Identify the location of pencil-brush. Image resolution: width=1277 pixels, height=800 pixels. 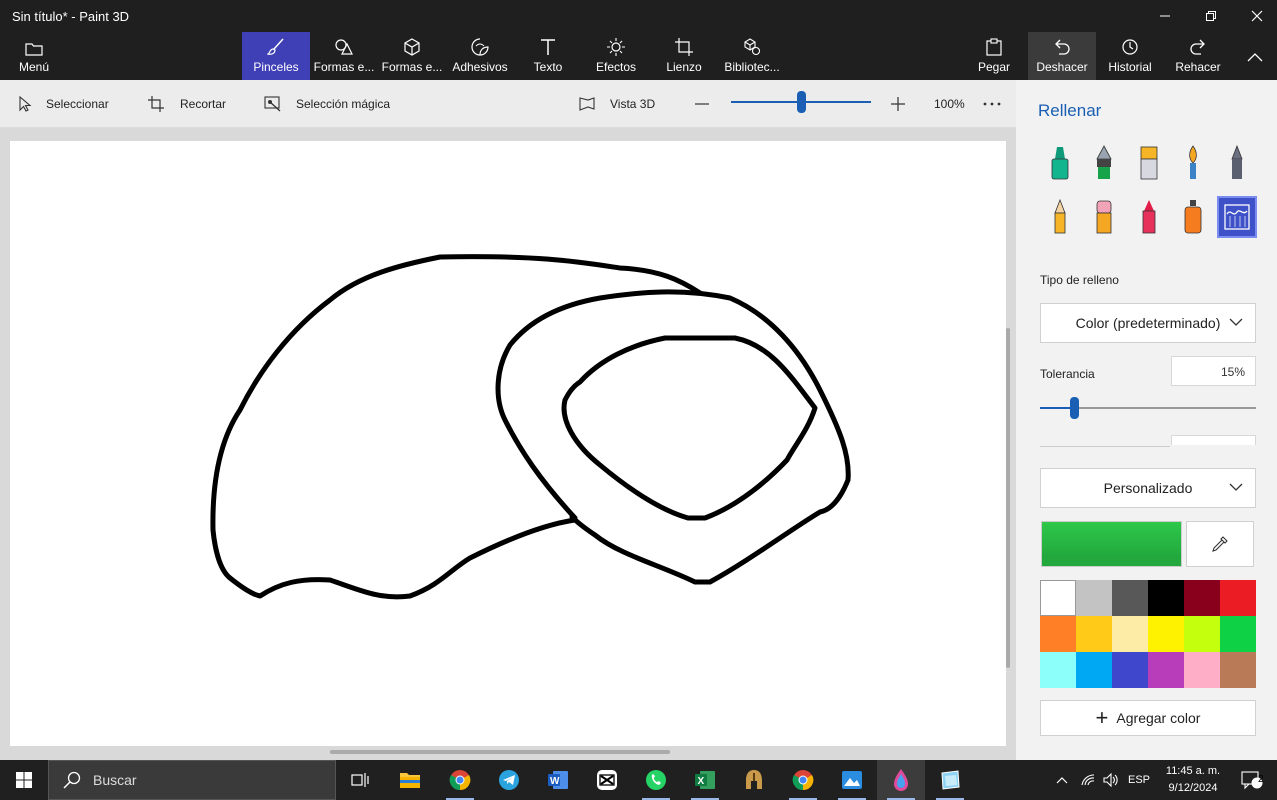
(1060, 217).